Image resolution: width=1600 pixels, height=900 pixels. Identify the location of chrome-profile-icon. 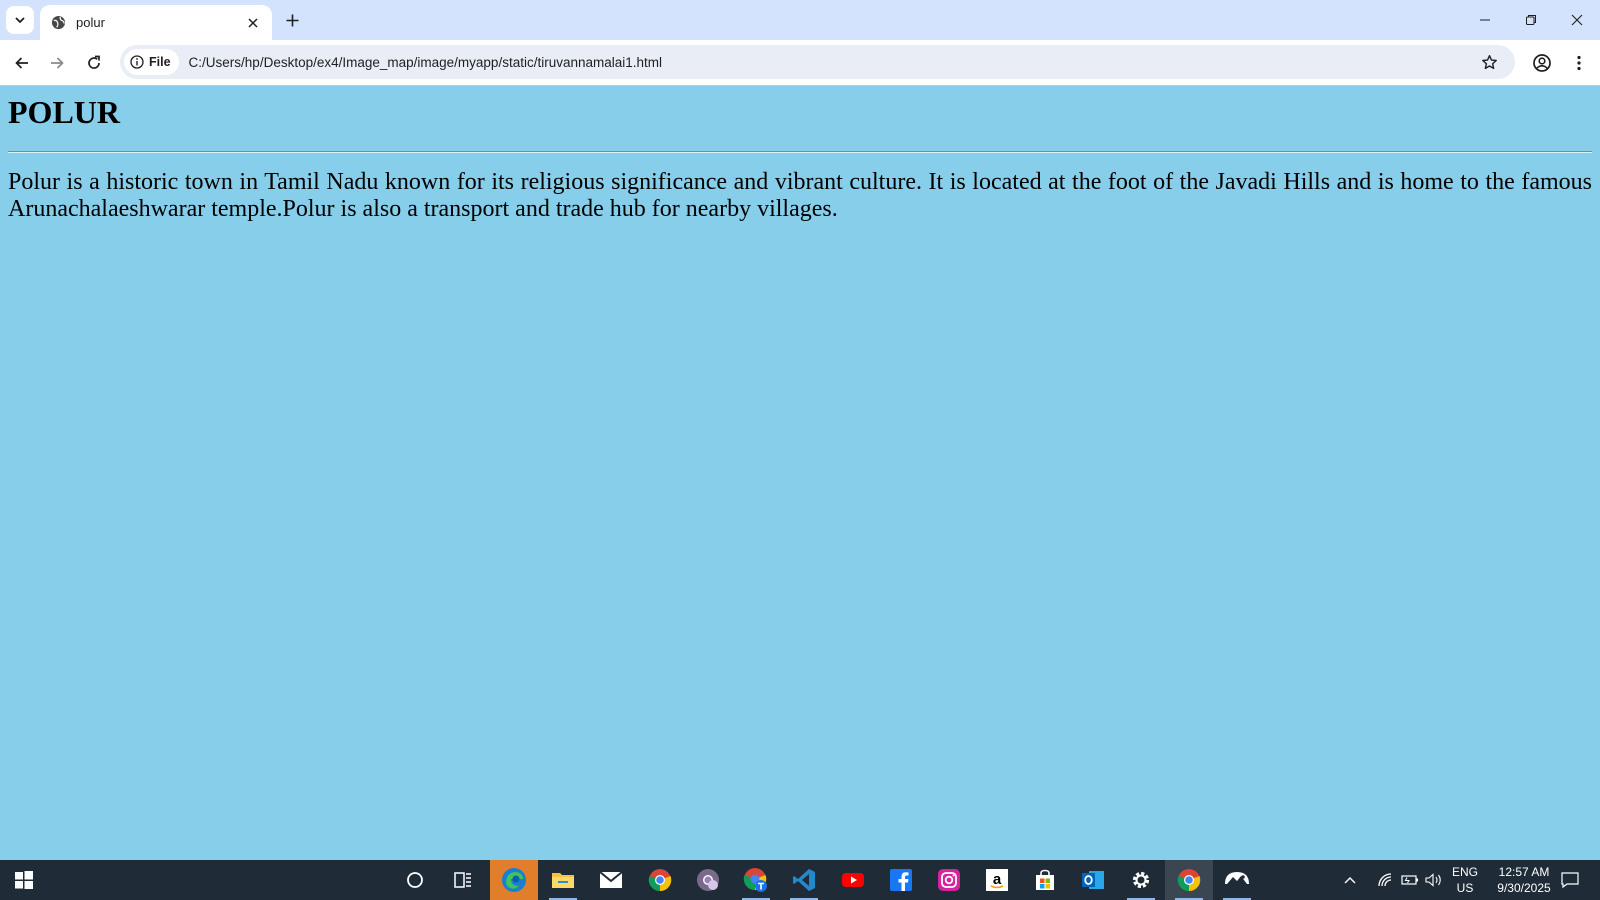
(708, 880).